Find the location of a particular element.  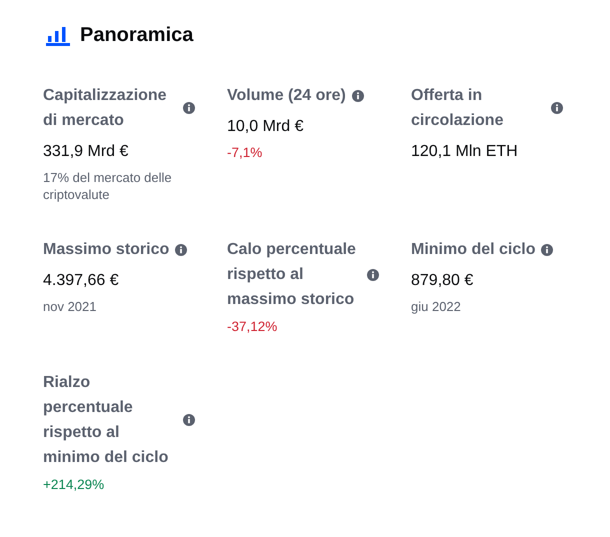

stat-label: Minimo del ciclo is located at coordinates (473, 250).